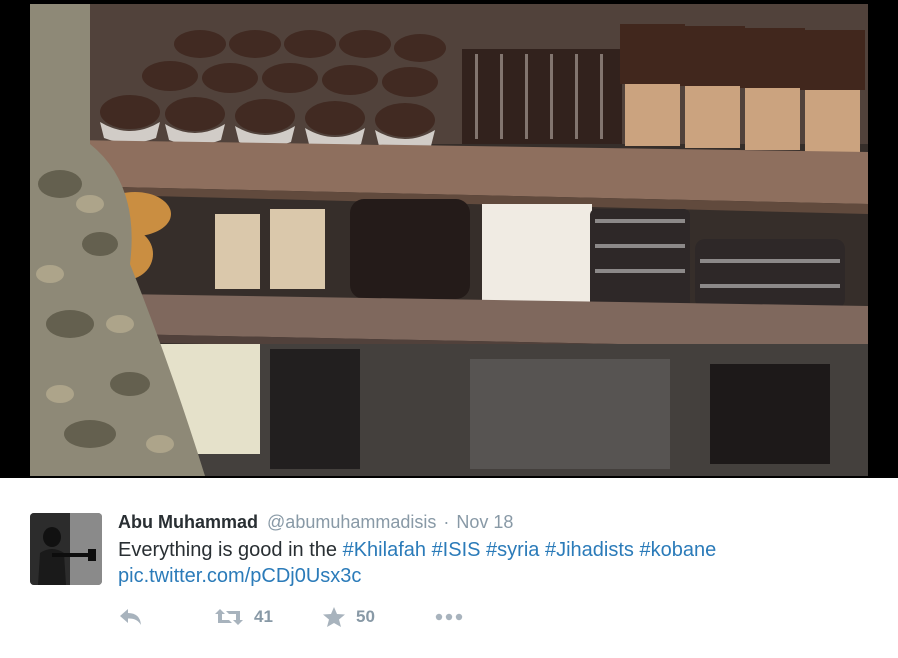  I want to click on star-icon, so click(334, 617).